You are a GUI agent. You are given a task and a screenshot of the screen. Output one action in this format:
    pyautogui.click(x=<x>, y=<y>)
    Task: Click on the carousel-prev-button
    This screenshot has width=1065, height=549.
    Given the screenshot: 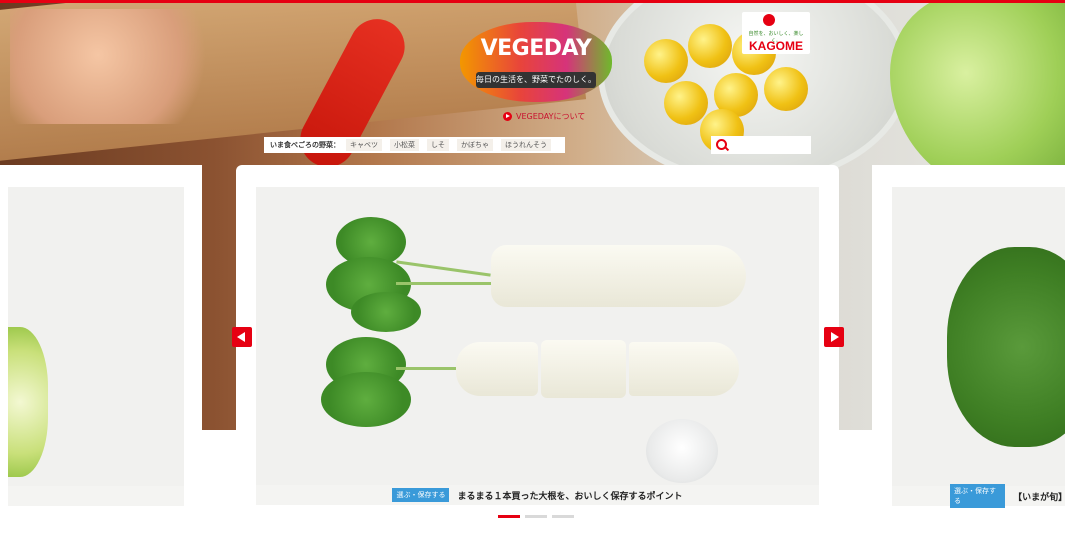 What is the action you would take?
    pyautogui.click(x=242, y=337)
    